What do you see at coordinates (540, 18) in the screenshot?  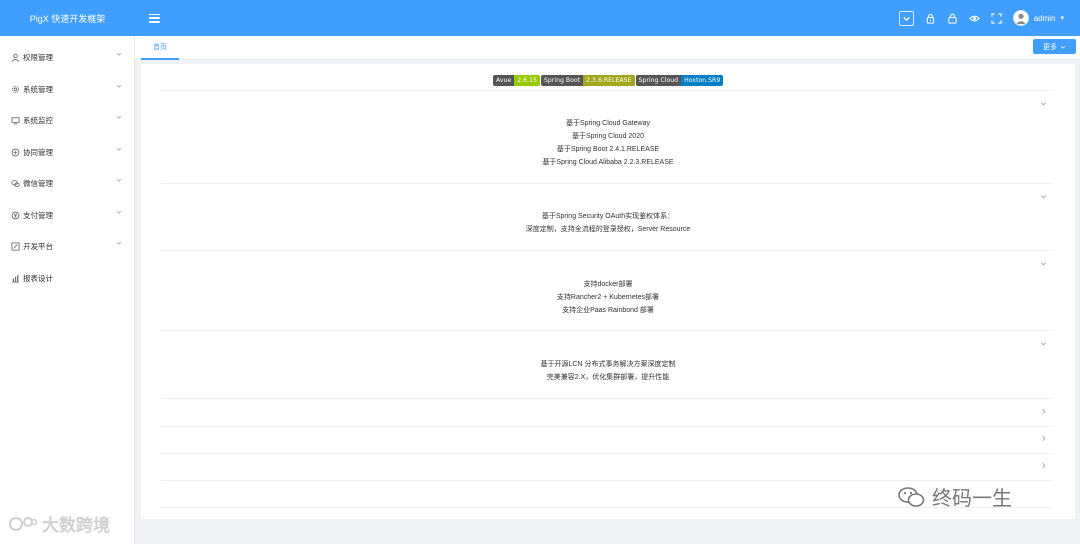 I see `top-bar: PigX 快速开发框架 admin ▾` at bounding box center [540, 18].